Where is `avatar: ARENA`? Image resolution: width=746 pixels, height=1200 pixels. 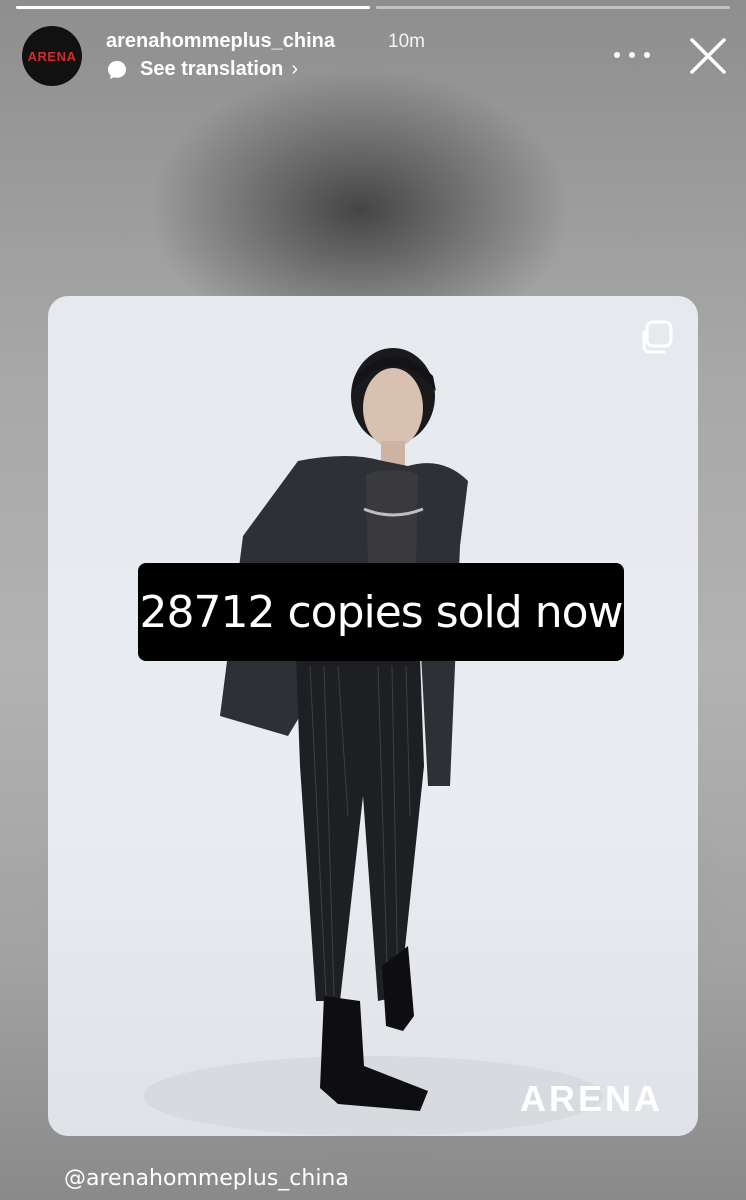
avatar: ARENA is located at coordinates (52, 56).